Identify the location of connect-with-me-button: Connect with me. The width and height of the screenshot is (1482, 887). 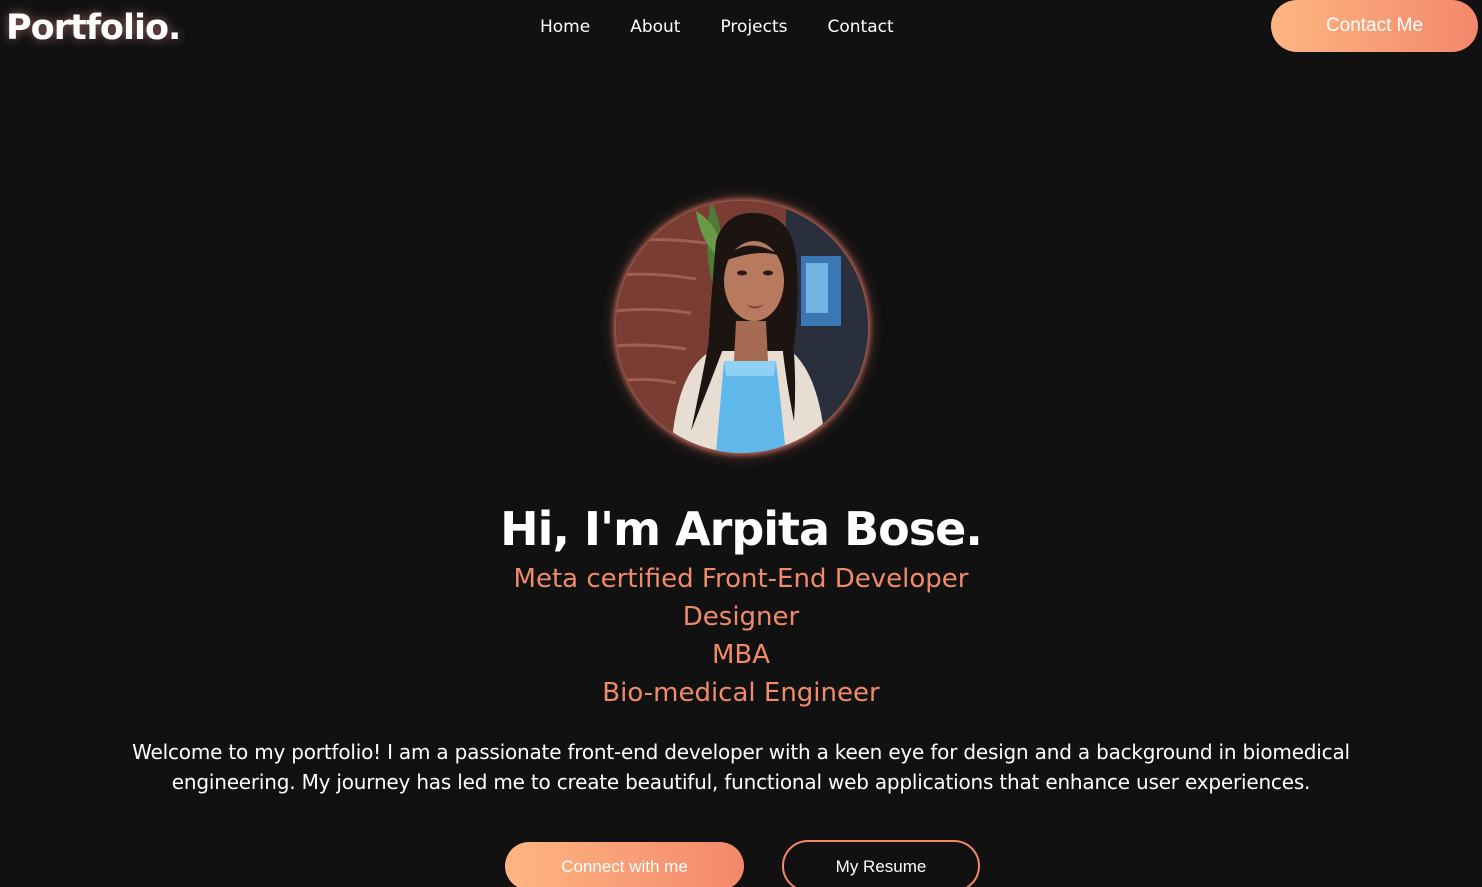
(624, 864).